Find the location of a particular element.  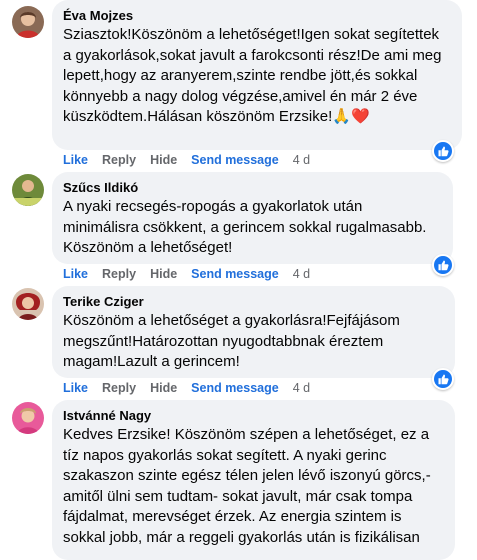

comment-author: Szűcs Ildikó is located at coordinates (252, 187).